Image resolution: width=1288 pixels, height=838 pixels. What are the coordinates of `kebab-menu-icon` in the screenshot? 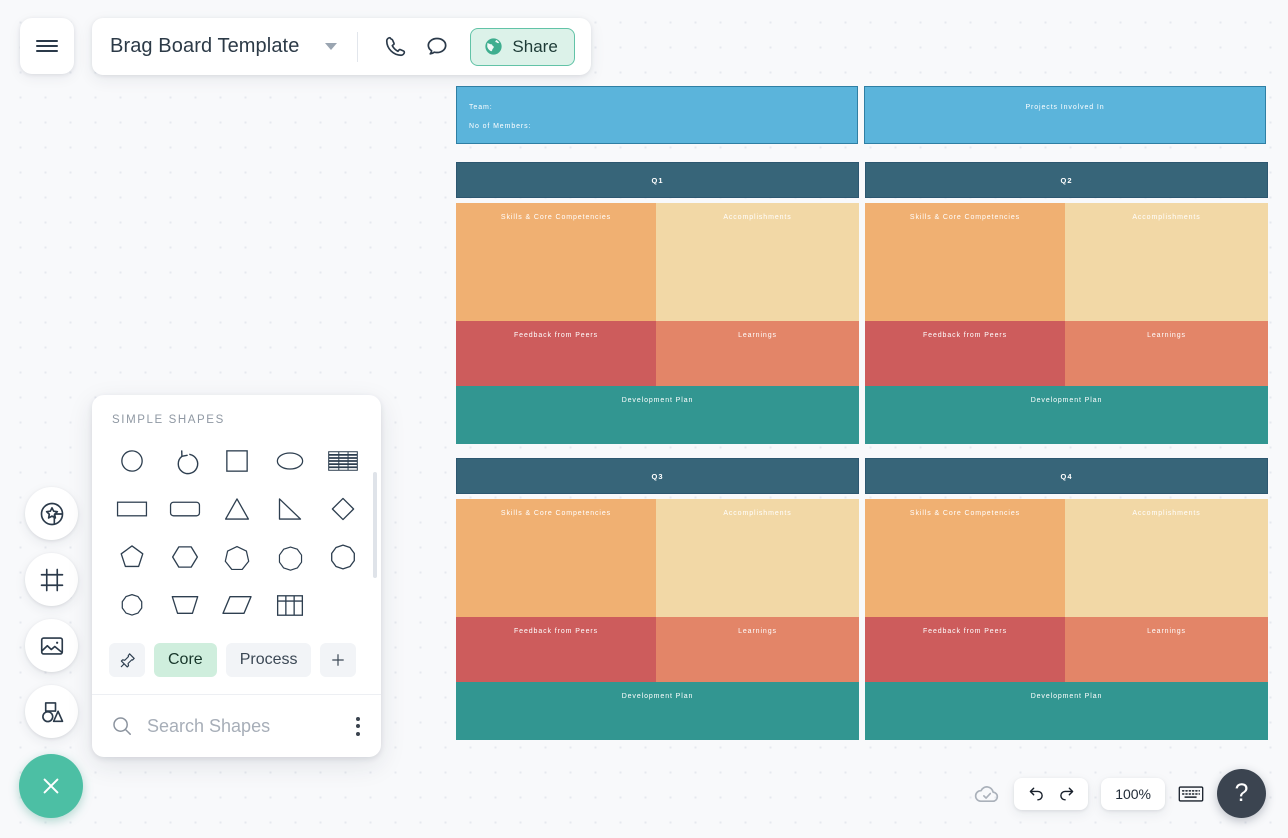 It's located at (358, 726).